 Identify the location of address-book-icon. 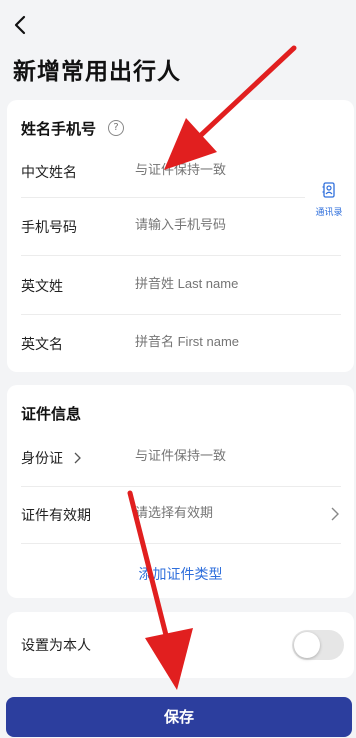
(328, 190).